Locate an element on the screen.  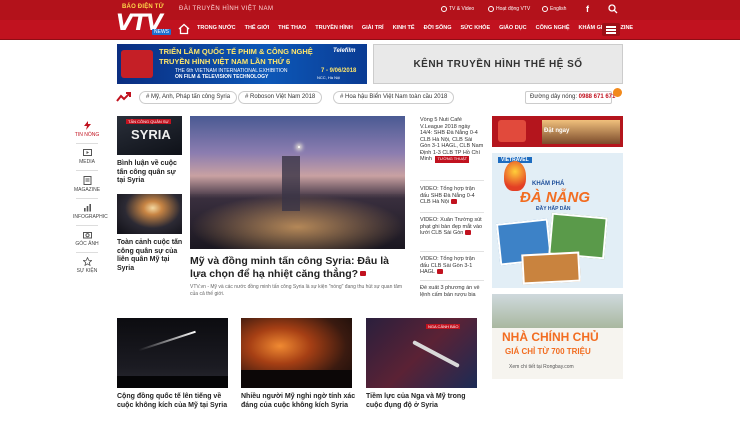
tv-video-link: TV & Video is located at coordinates (457, 9).